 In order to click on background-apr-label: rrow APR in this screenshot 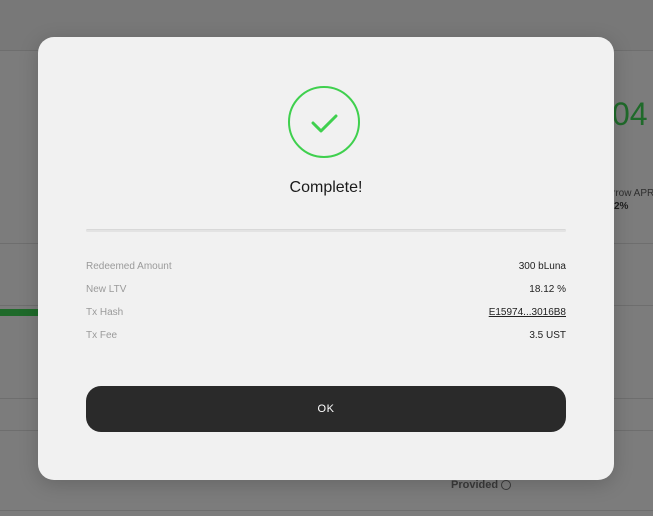, I will do `click(632, 193)`.